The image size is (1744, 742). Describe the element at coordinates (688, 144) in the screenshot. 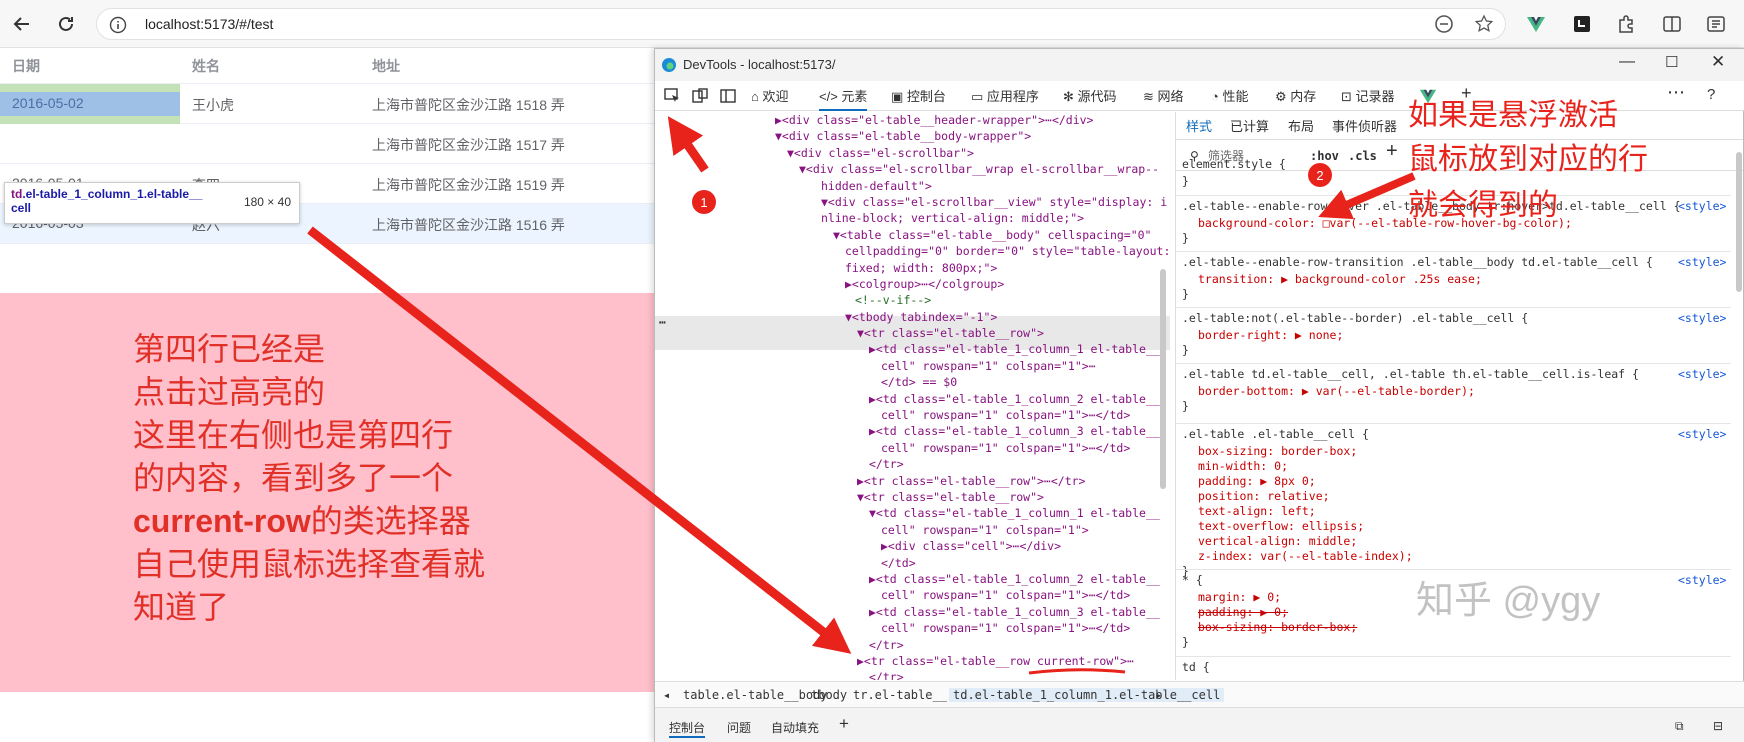

I see `arrow-to-inspect` at that location.